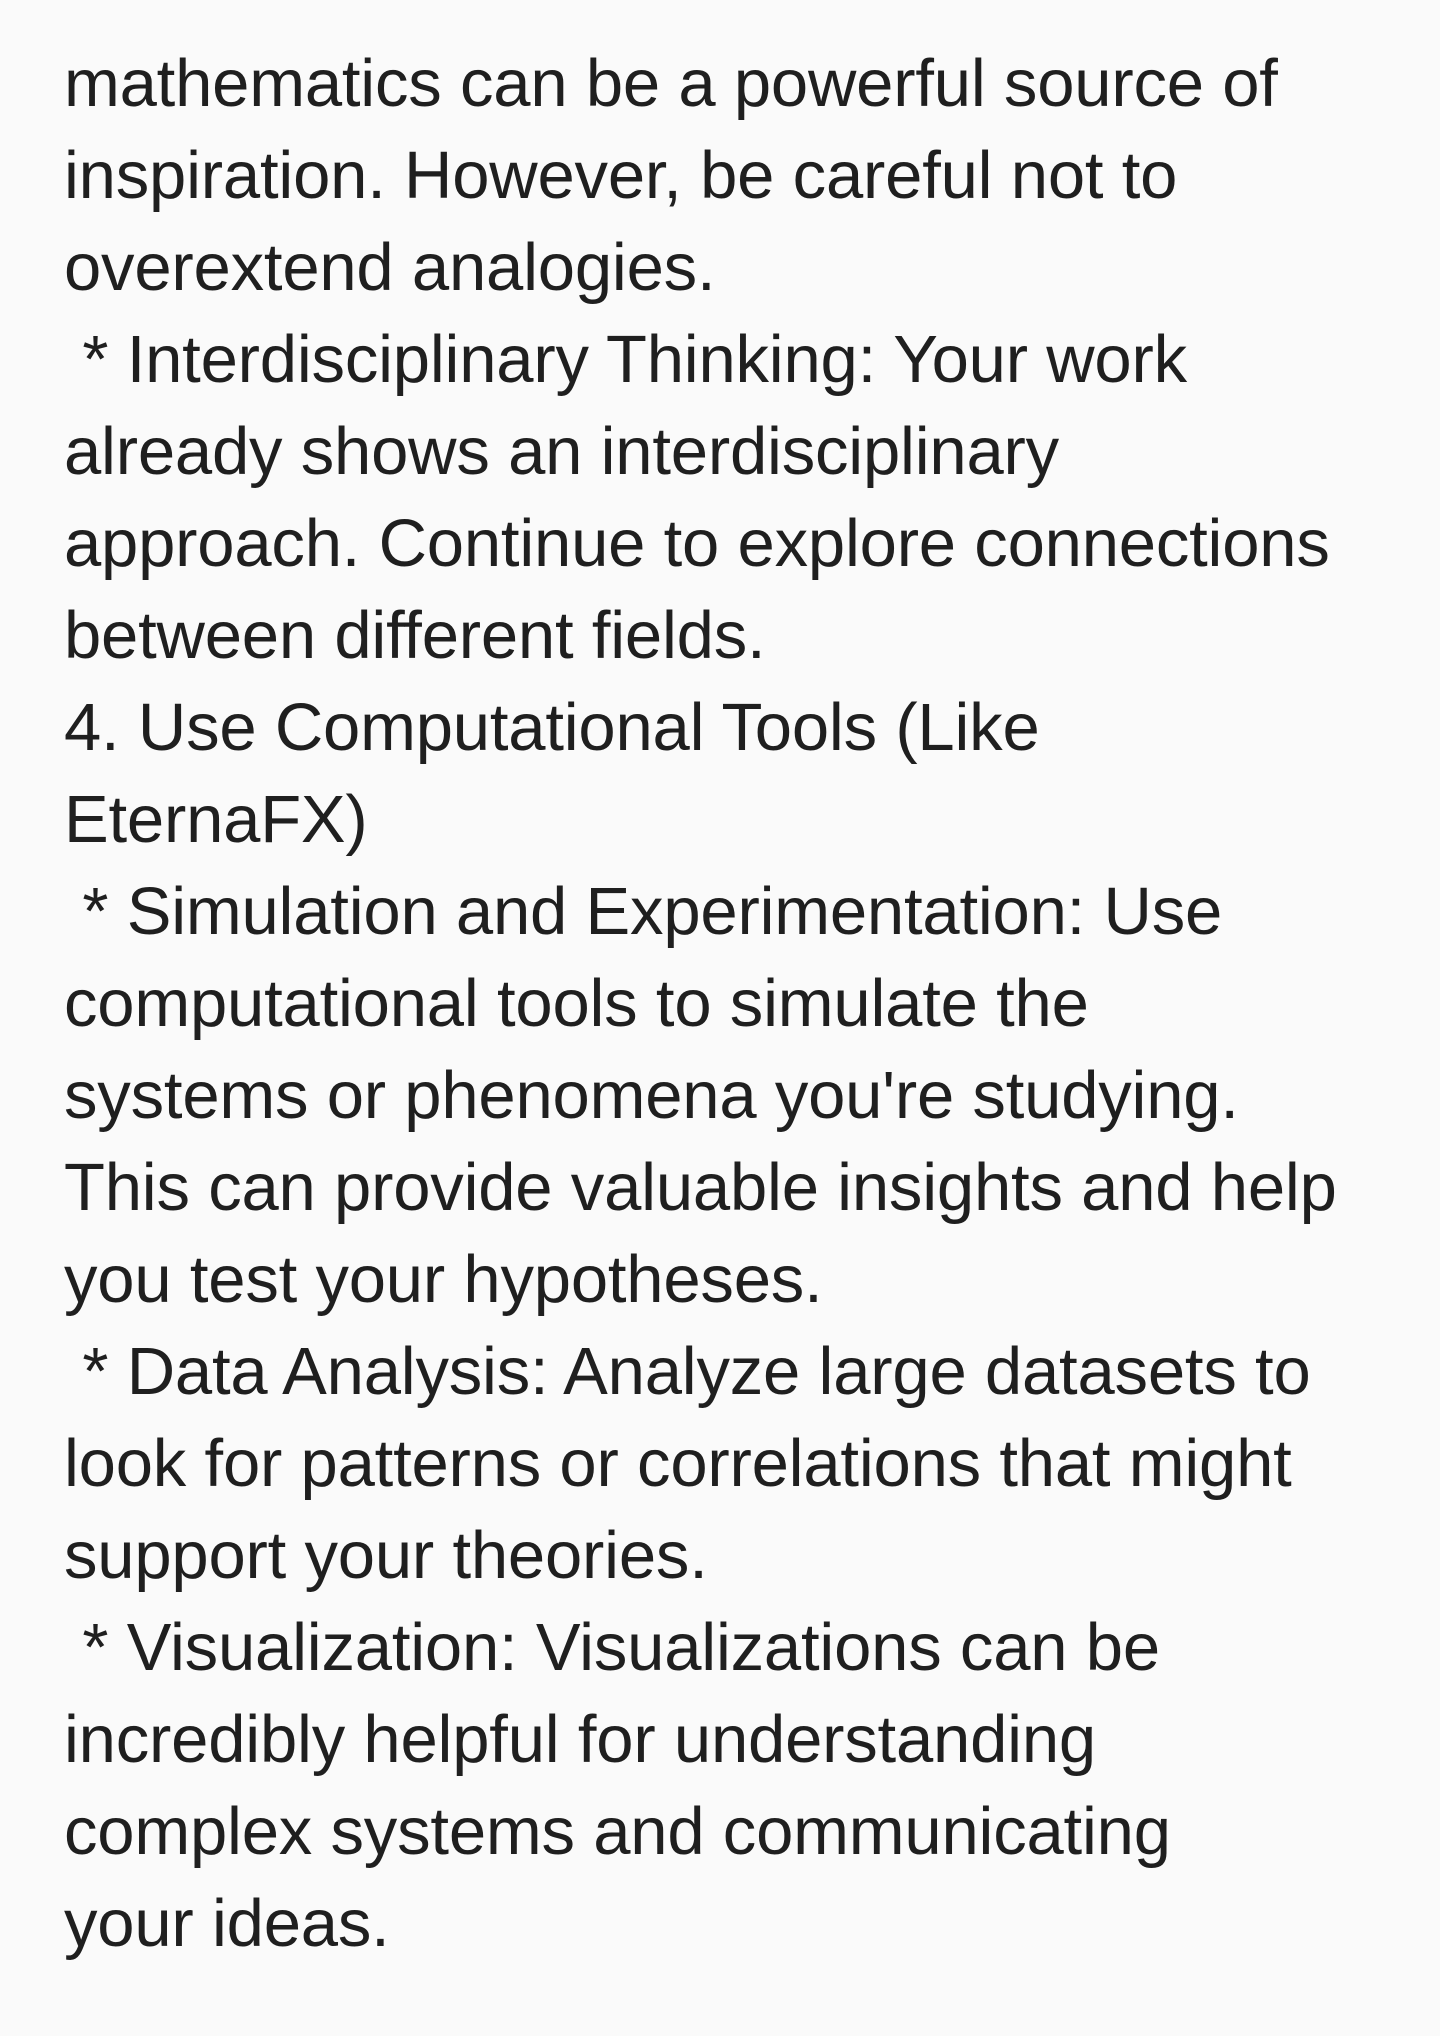  What do you see at coordinates (415, 635) in the screenshot?
I see `text-line: between different fields.` at bounding box center [415, 635].